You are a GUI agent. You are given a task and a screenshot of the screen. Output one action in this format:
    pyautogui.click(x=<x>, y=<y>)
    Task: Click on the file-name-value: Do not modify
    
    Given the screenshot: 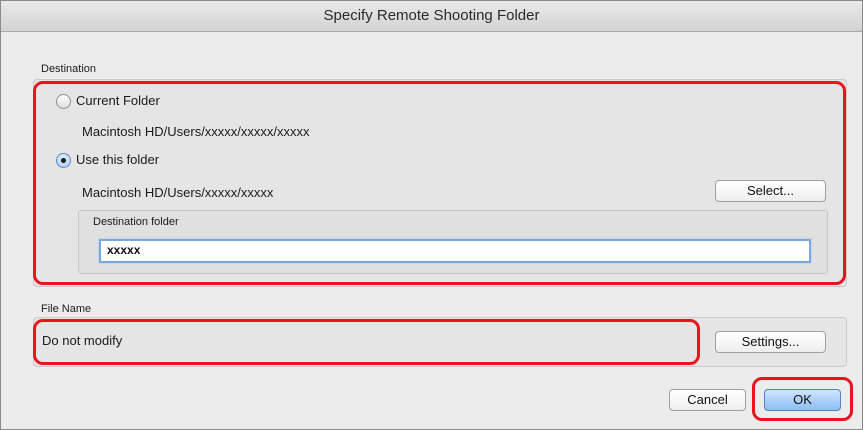 What is the action you would take?
    pyautogui.click(x=82, y=340)
    